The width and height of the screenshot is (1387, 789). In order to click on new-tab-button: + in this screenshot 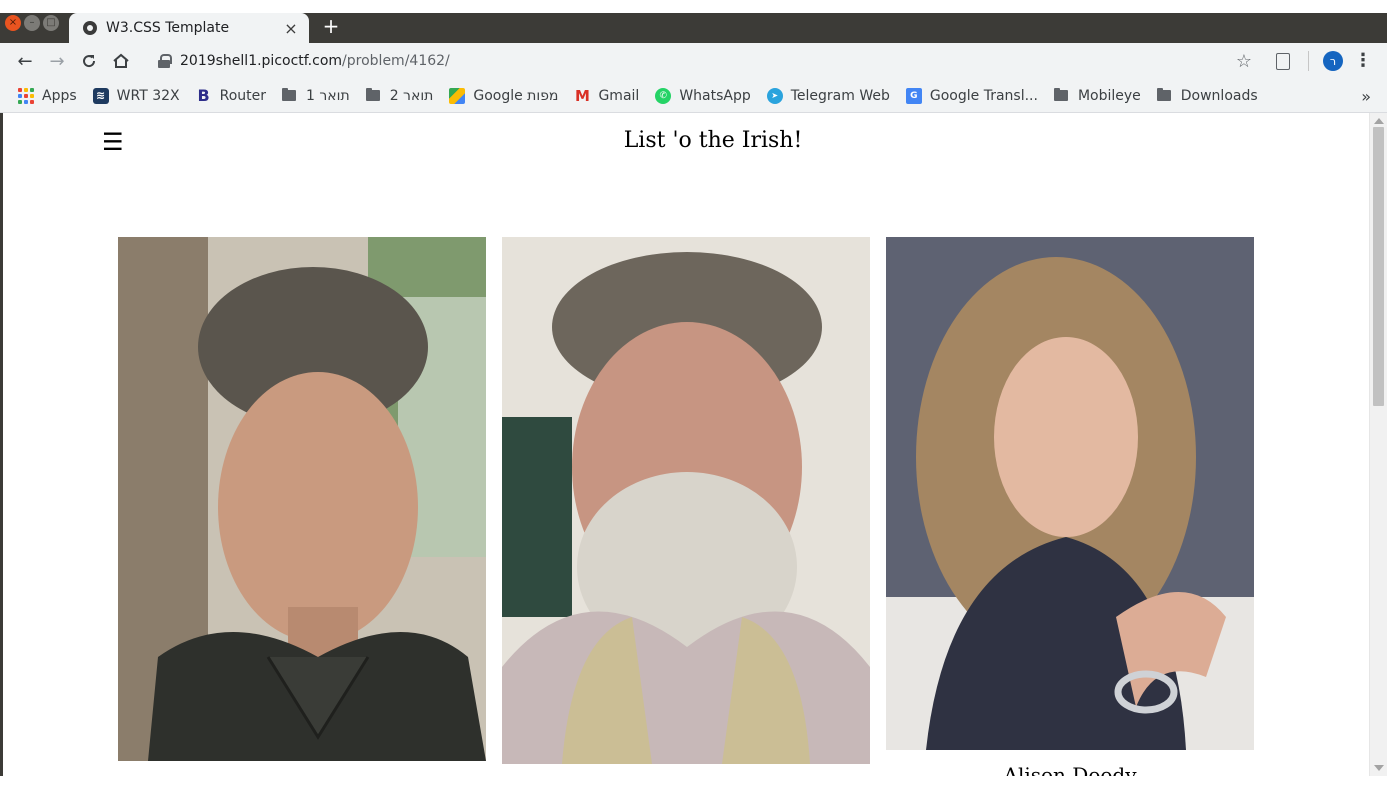, I will do `click(331, 26)`.